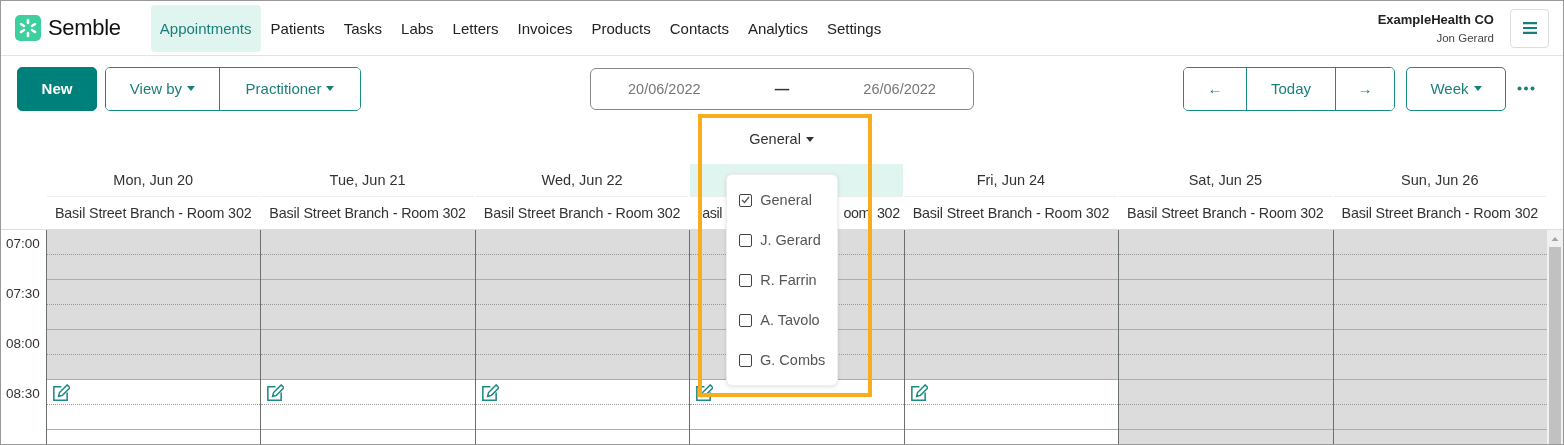  I want to click on new-button: New, so click(57, 88).